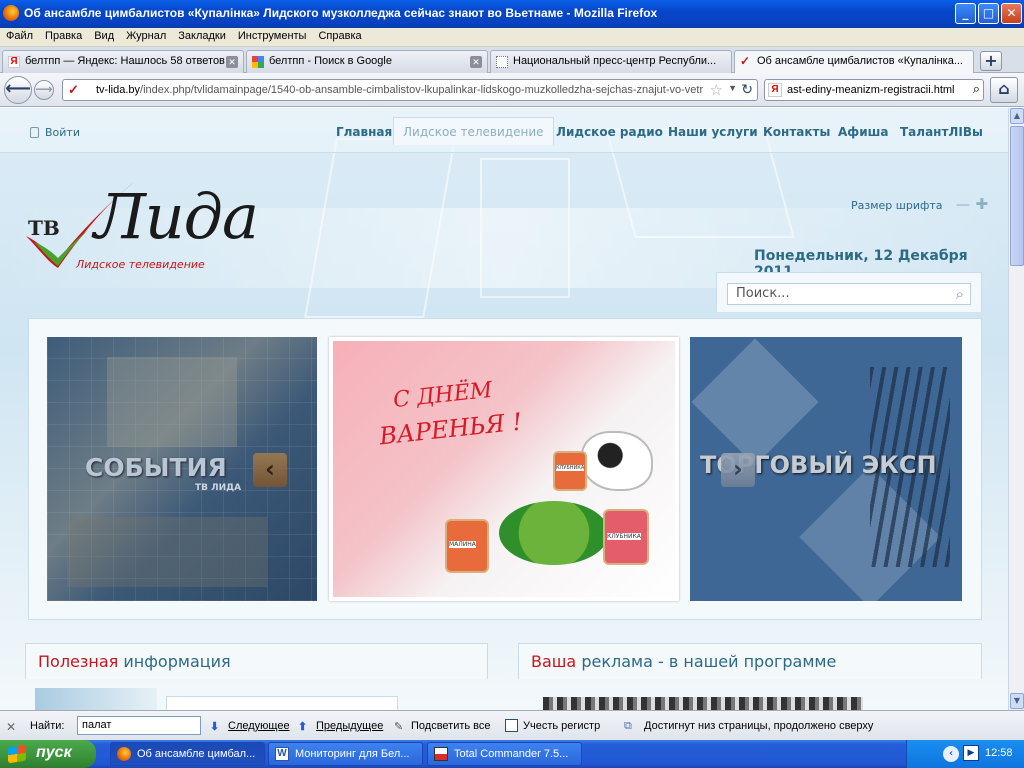  I want to click on carousel-next-button: ›, so click(738, 470).